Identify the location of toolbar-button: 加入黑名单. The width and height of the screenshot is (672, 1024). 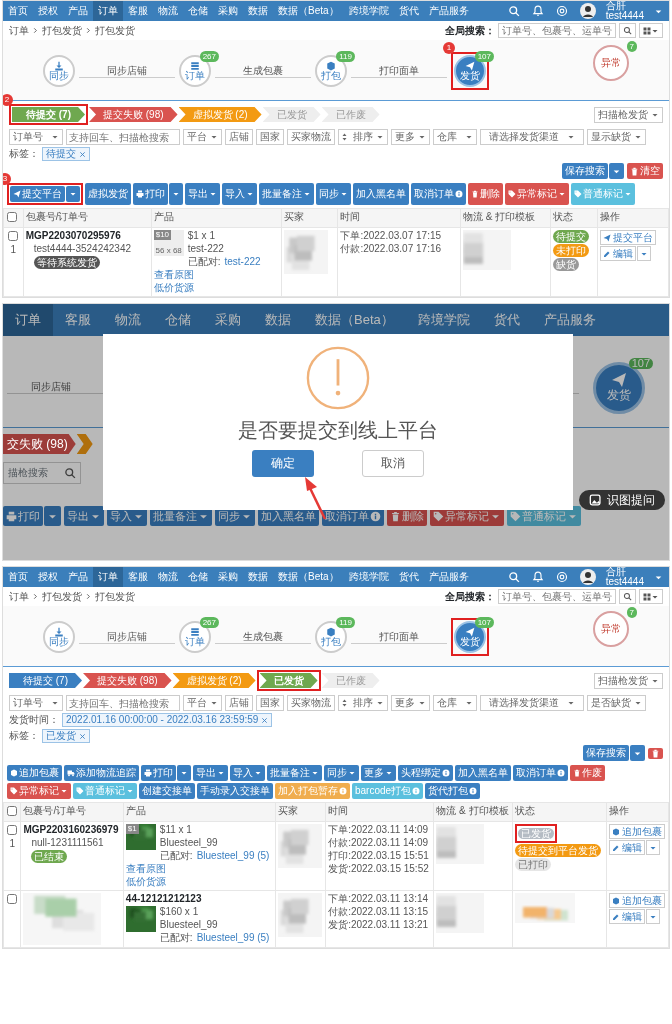
(483, 773).